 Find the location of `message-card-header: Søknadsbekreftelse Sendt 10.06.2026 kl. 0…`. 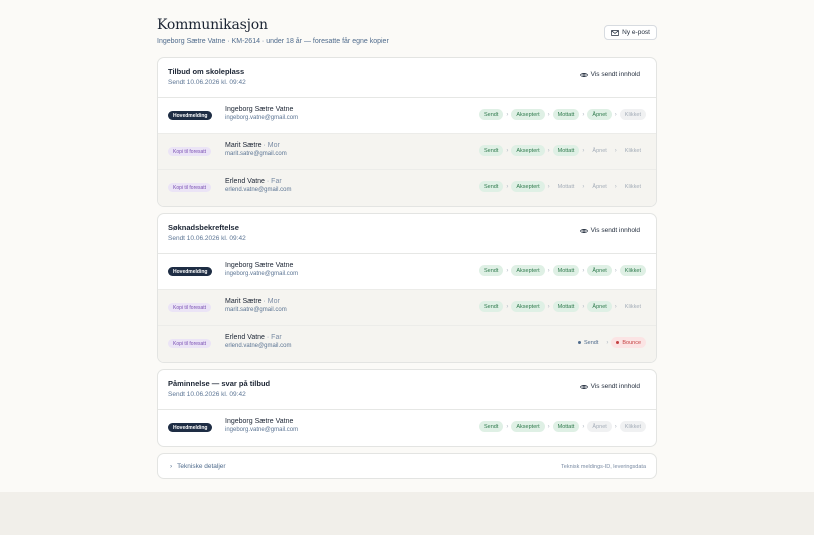

message-card-header: Søknadsbekreftelse Sendt 10.06.2026 kl. 0… is located at coordinates (407, 234).